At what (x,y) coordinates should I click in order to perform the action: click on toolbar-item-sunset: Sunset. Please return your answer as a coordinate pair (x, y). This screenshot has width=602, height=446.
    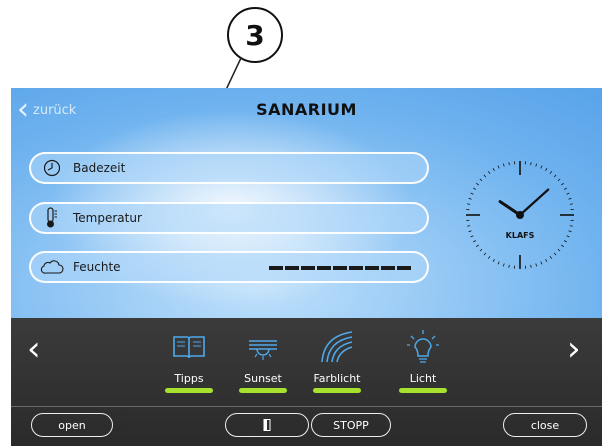
    Looking at the image, I should click on (263, 359).